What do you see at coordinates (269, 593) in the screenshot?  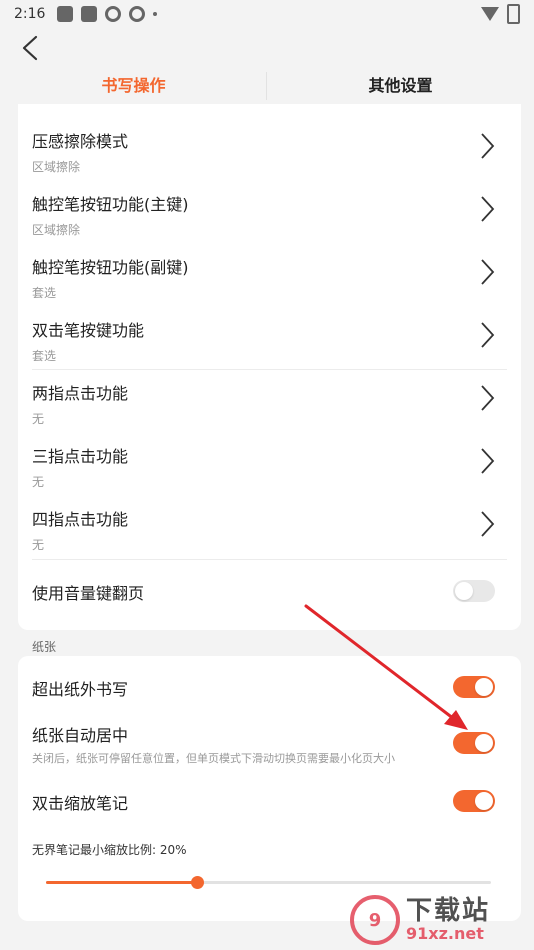 I see `list-item-volume-page-turn: 使用音量键翻页` at bounding box center [269, 593].